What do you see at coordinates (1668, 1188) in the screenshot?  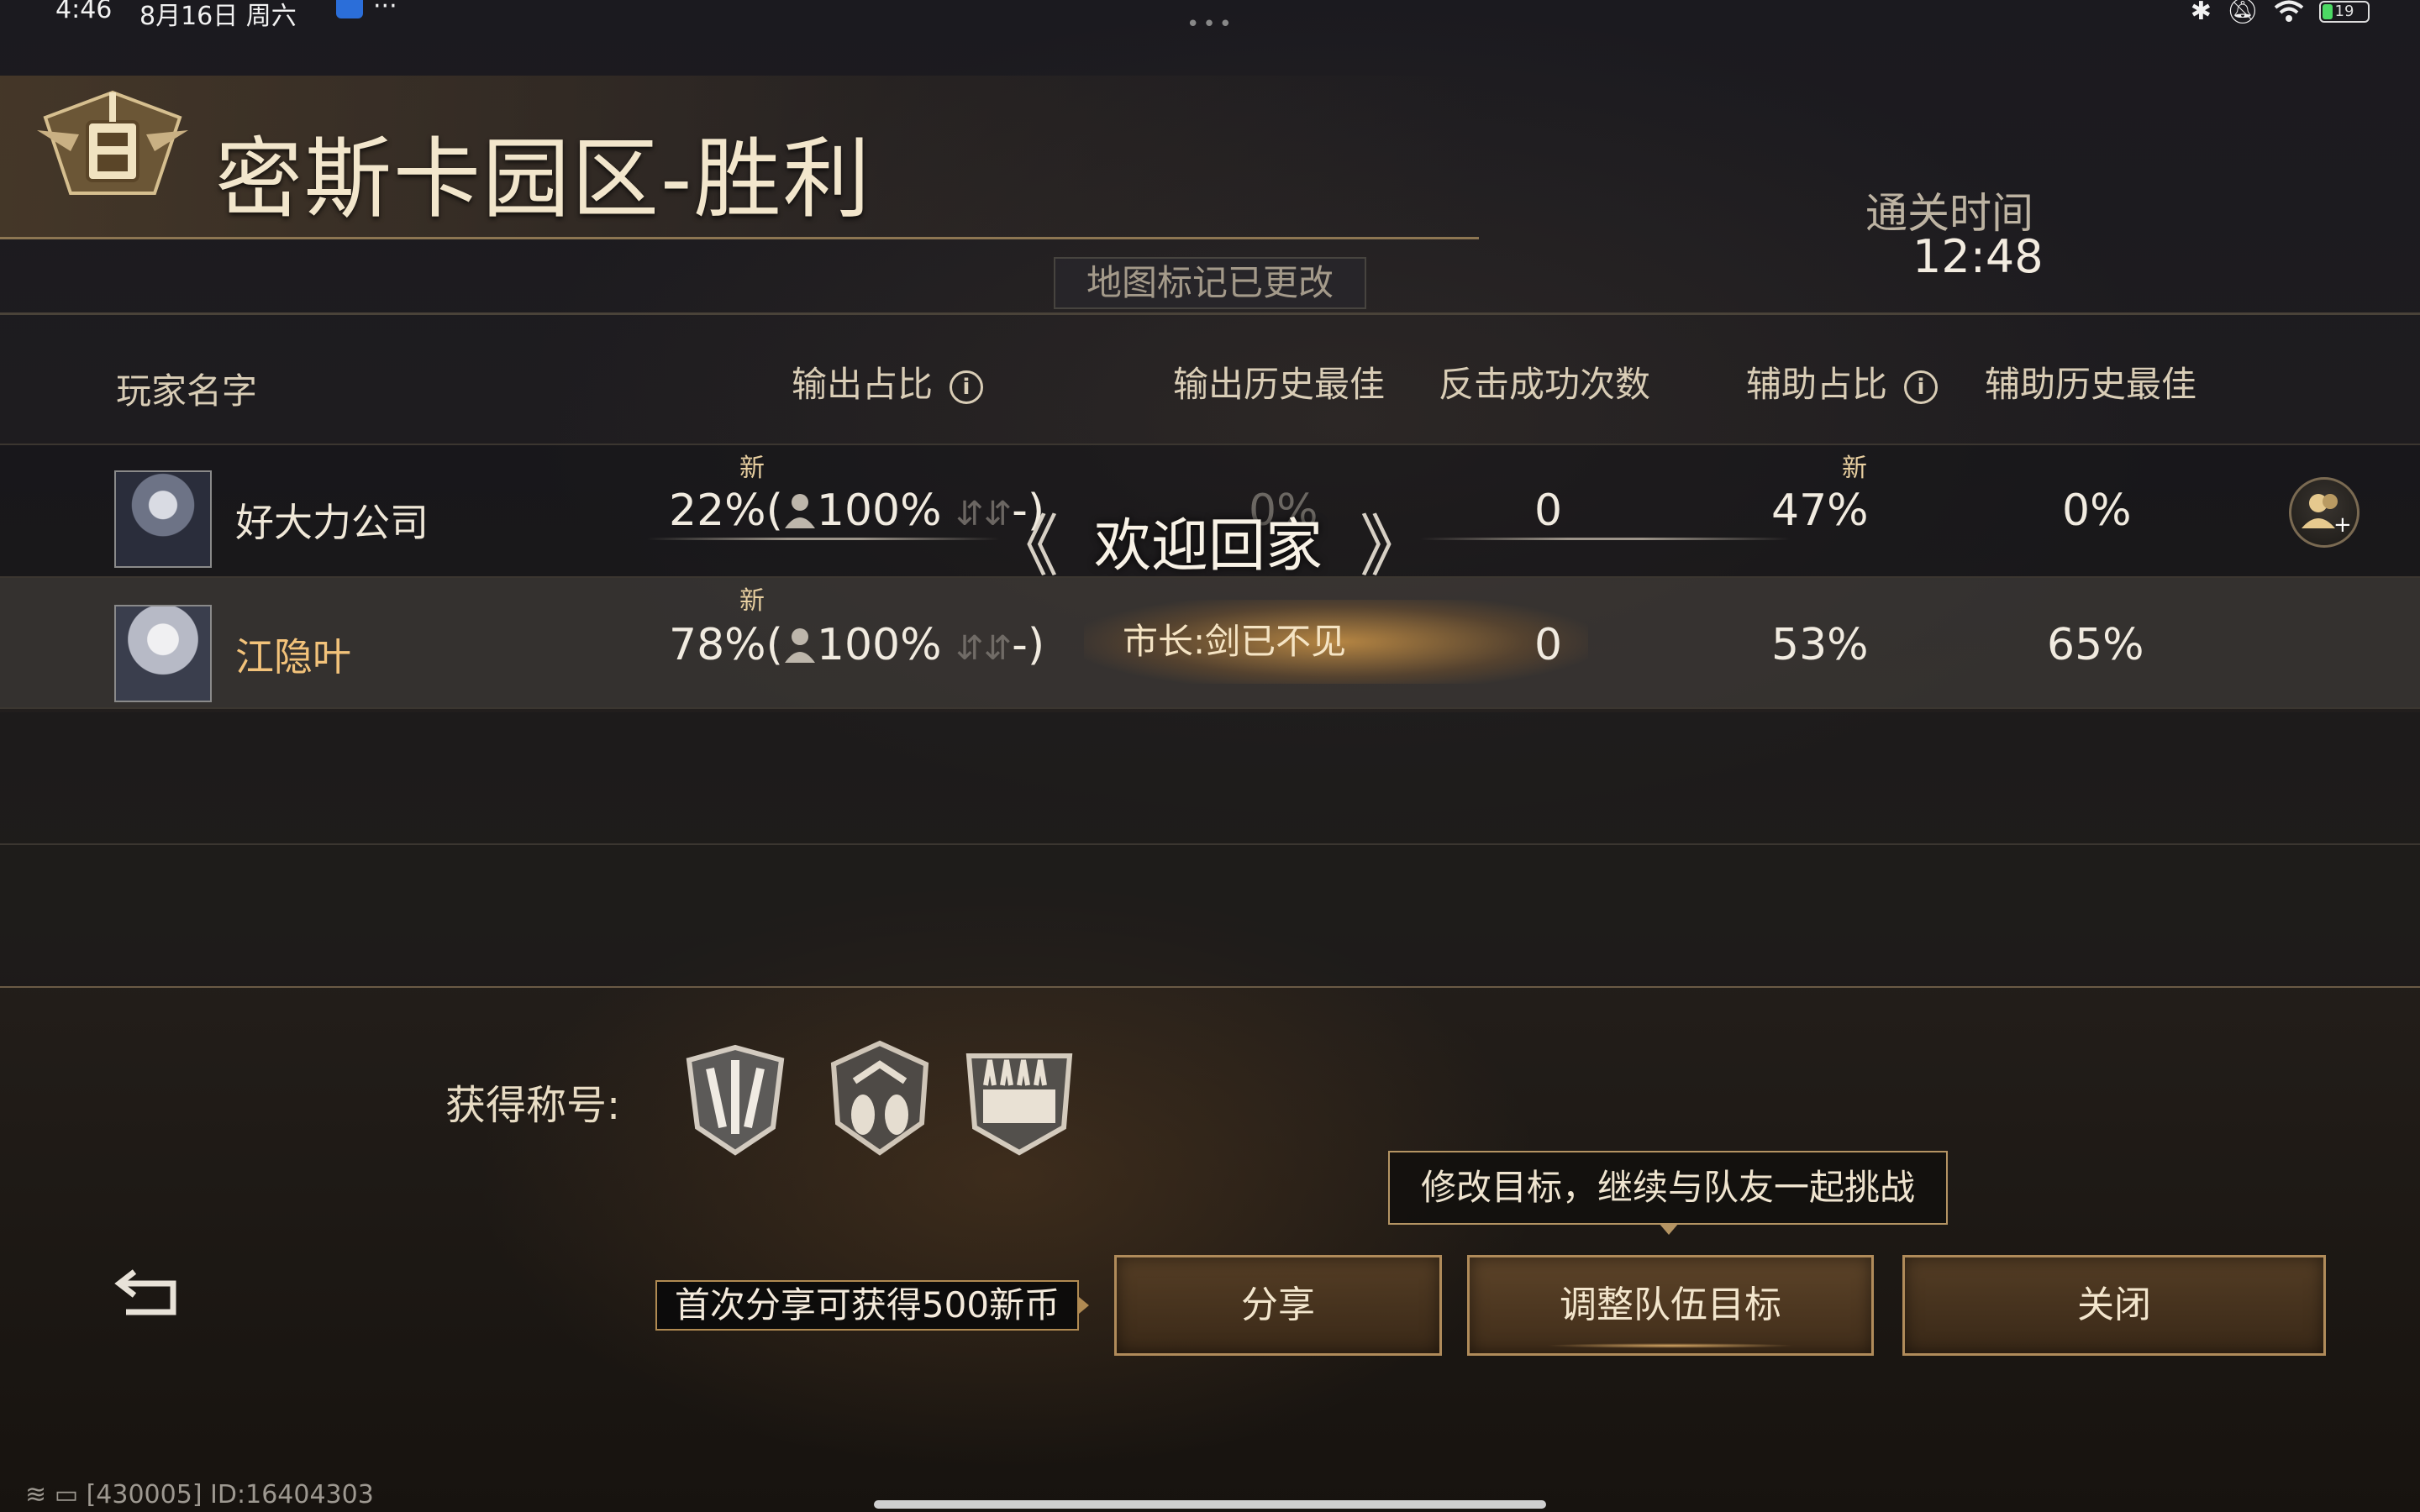 I see `adjust-goal-tooltip: 修改目标，继续与队友一起挑战` at bounding box center [1668, 1188].